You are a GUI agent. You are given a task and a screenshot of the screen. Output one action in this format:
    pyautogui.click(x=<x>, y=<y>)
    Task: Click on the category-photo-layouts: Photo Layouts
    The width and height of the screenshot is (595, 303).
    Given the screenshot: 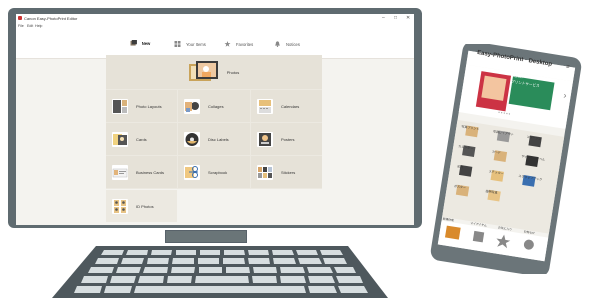 What is the action you would take?
    pyautogui.click(x=141, y=106)
    